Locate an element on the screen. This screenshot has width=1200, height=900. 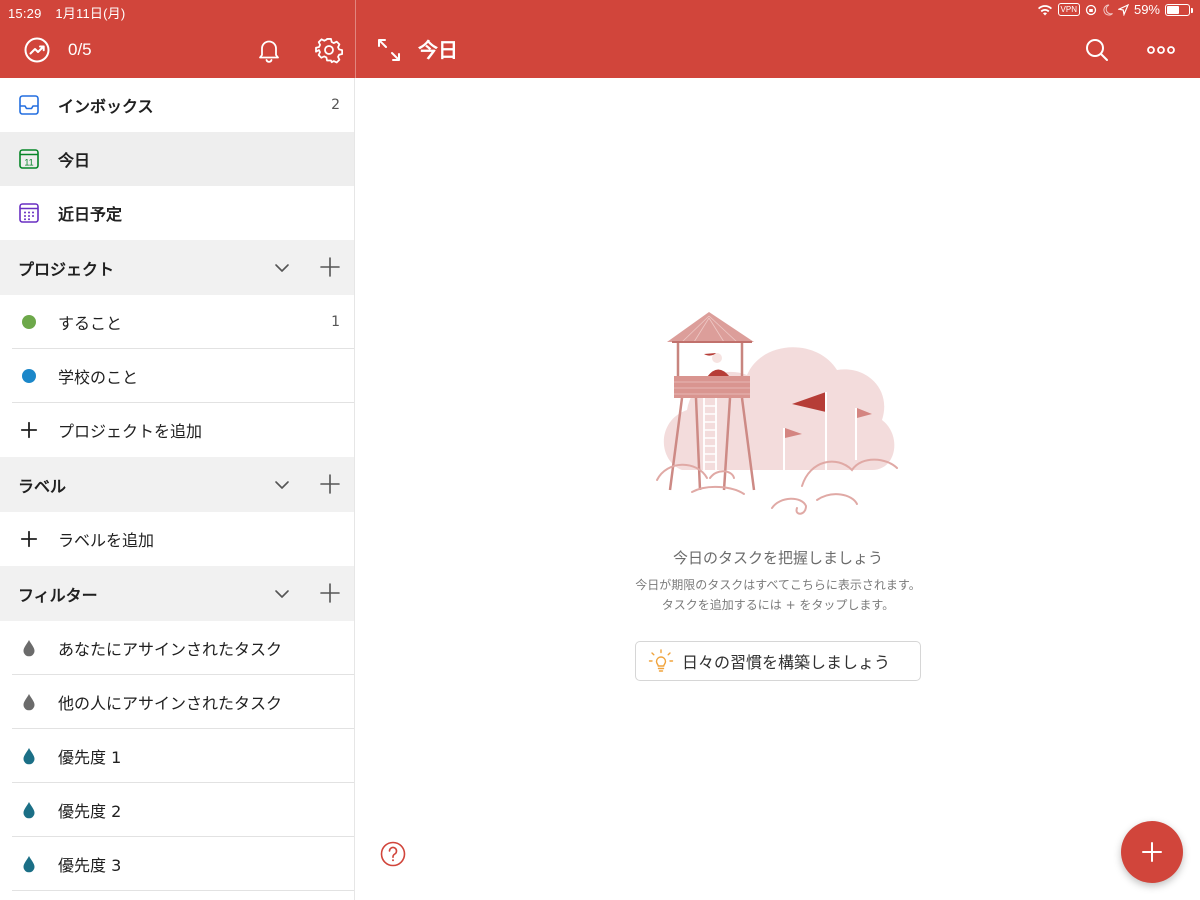
status-time: 15:29 is located at coordinates (25, 13).